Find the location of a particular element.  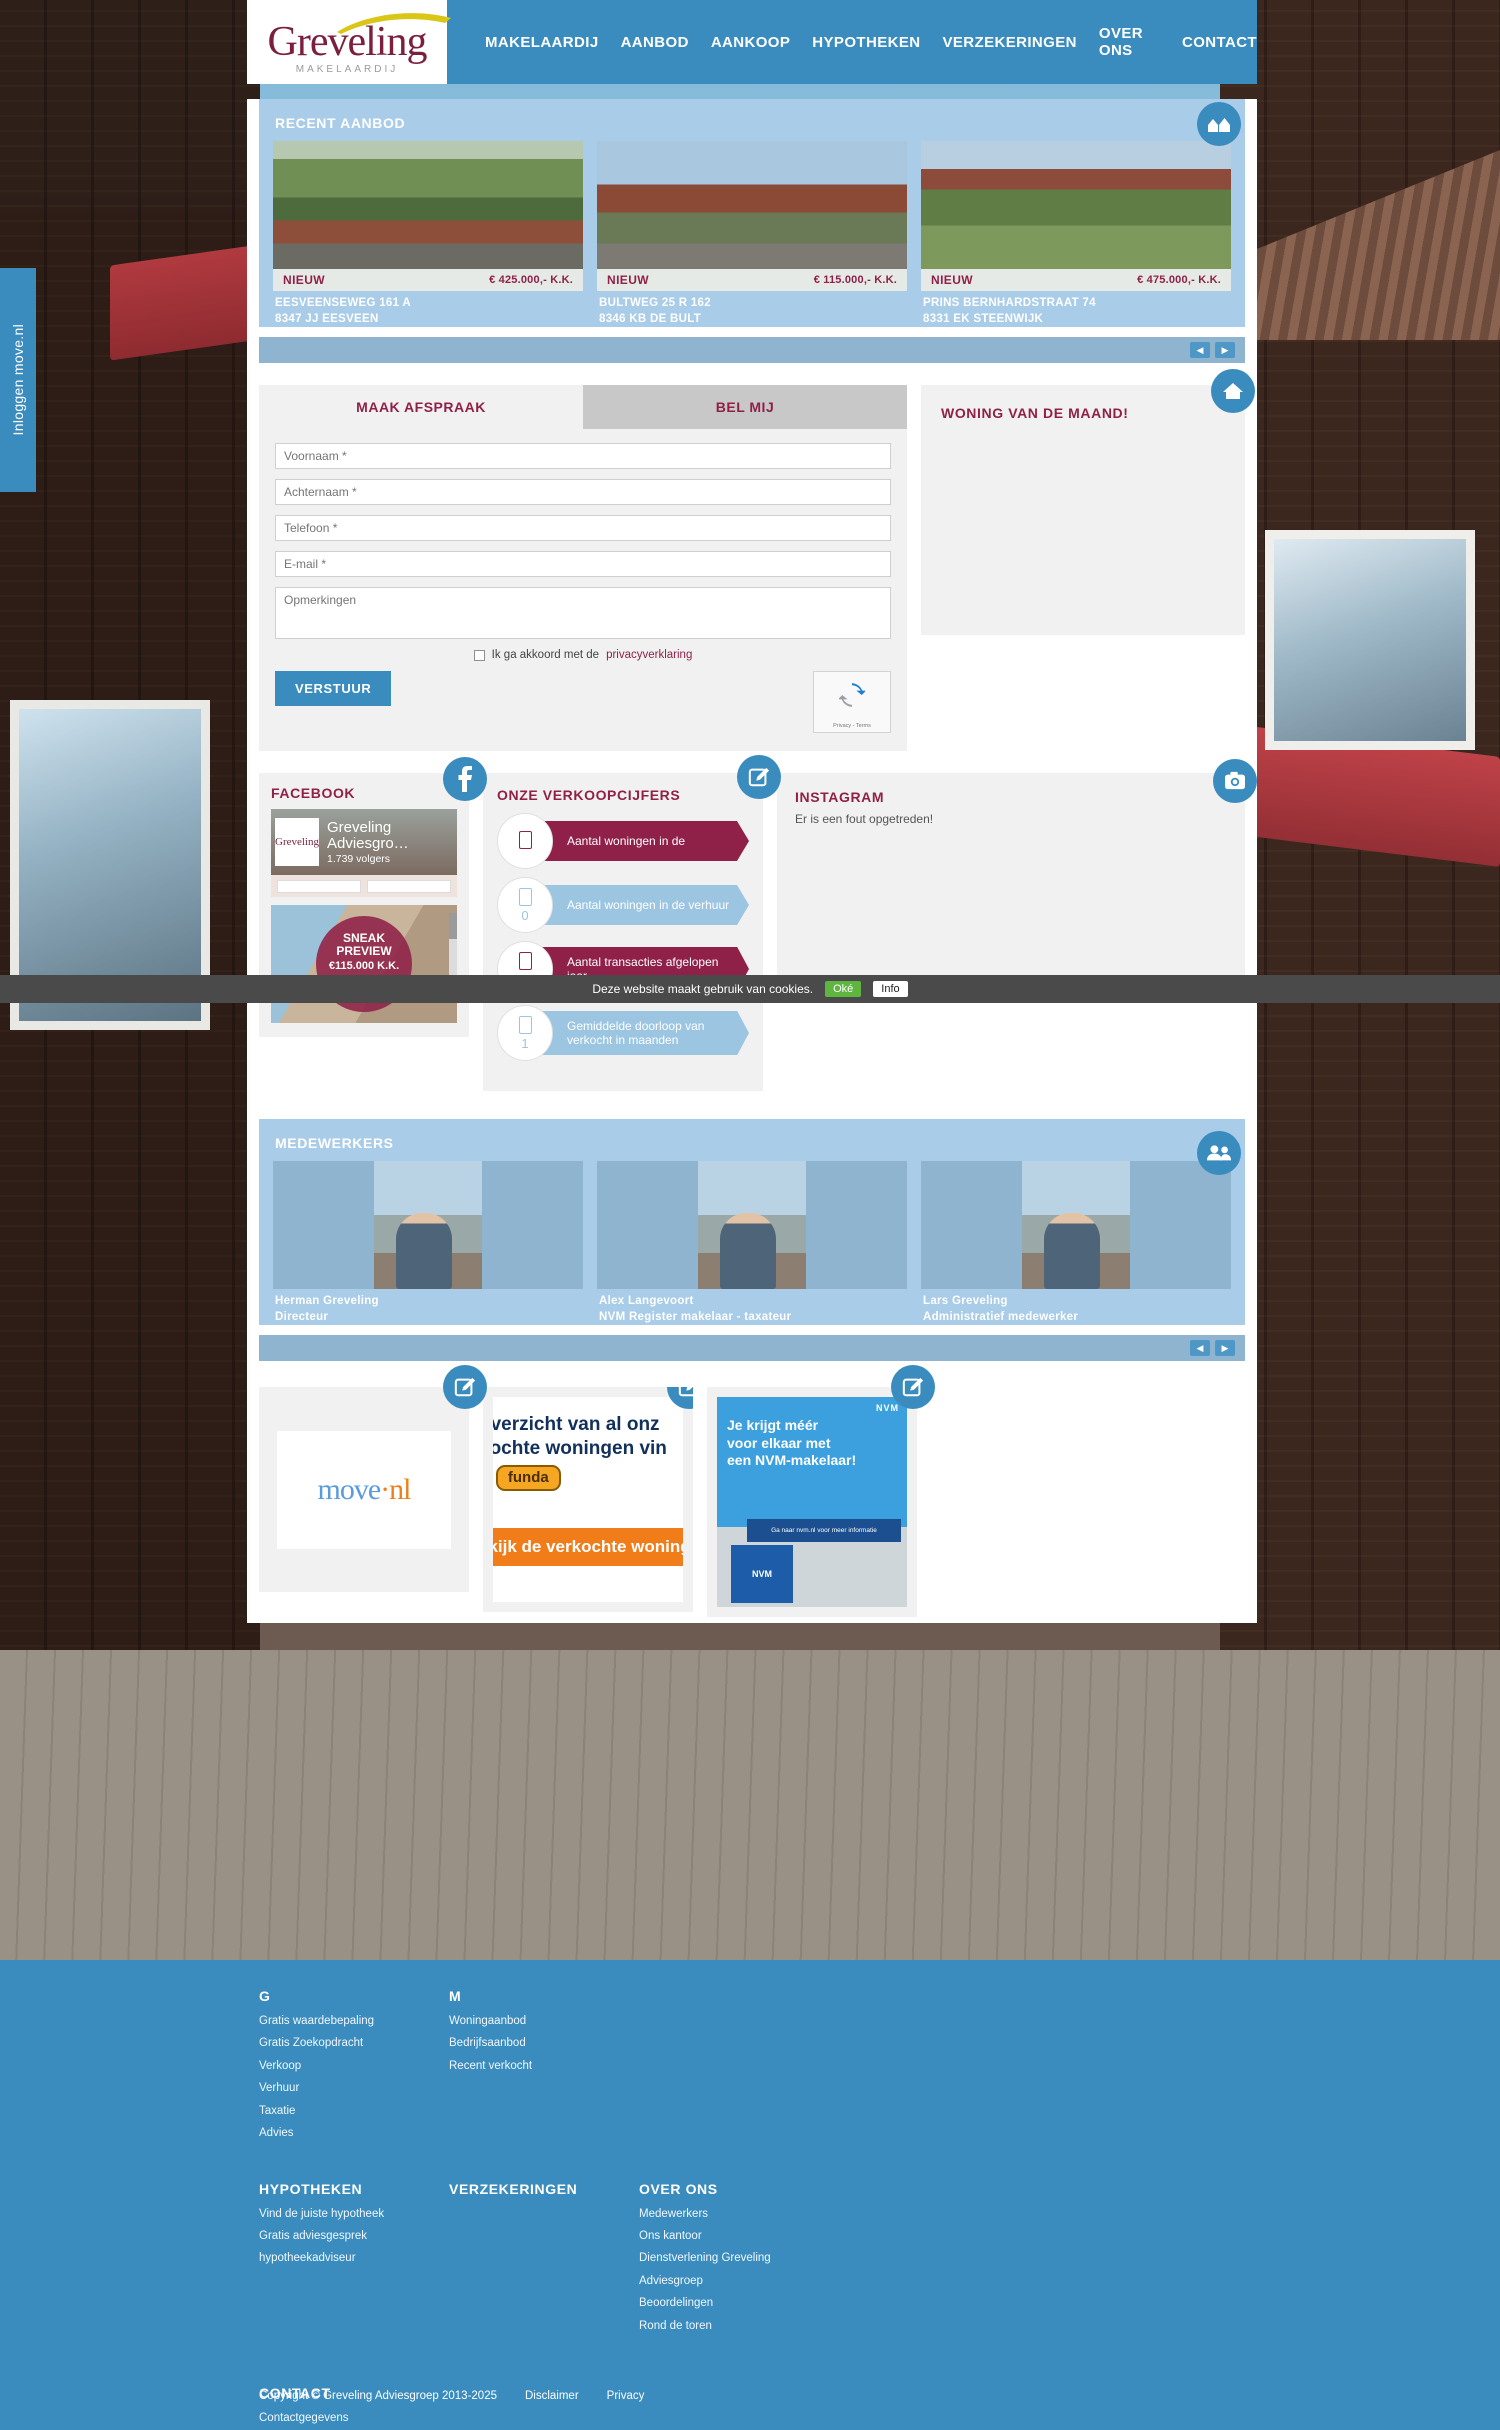

footer-link: Vind de juiste hypotheek is located at coordinates (354, 2214).